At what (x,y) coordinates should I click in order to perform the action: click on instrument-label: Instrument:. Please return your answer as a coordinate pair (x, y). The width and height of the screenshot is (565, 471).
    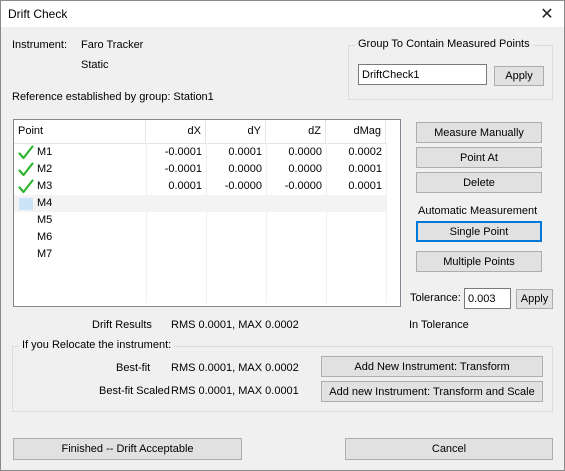
    Looking at the image, I should click on (40, 45).